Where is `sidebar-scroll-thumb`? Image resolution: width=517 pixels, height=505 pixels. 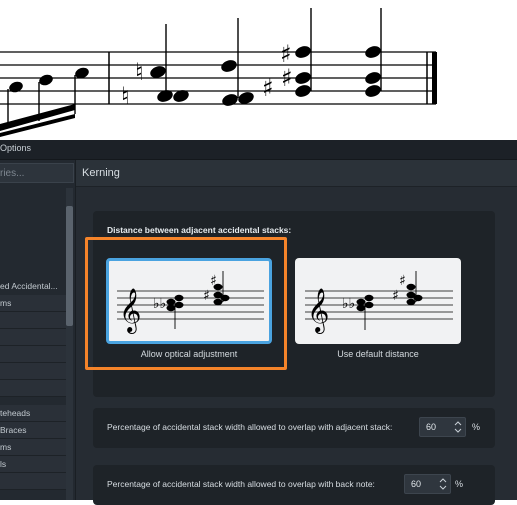
sidebar-scroll-thumb is located at coordinates (69, 266).